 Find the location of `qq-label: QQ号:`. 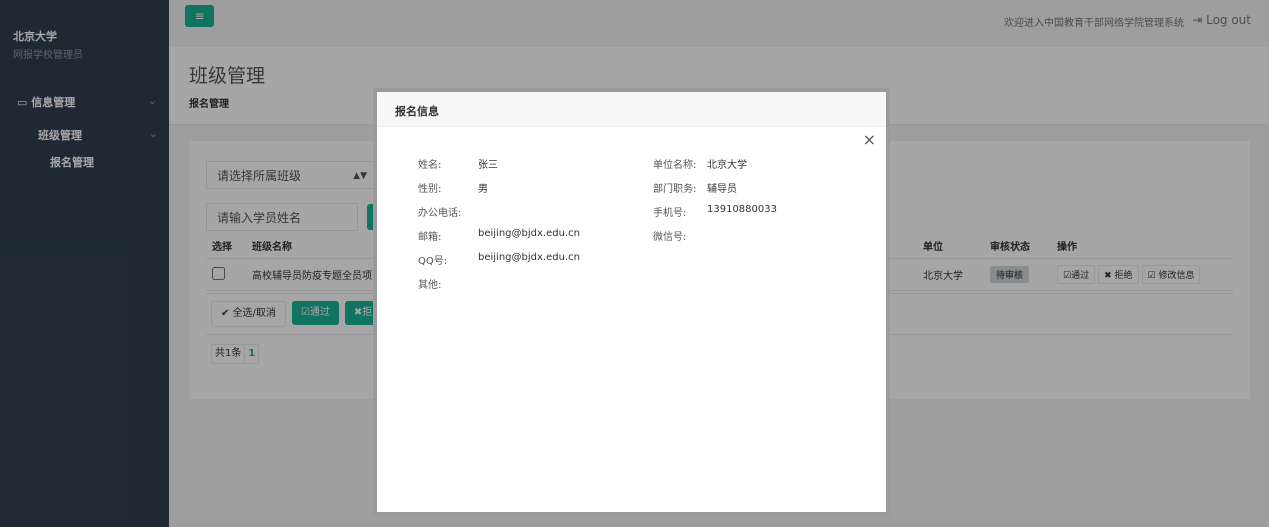

qq-label: QQ号: is located at coordinates (433, 261).